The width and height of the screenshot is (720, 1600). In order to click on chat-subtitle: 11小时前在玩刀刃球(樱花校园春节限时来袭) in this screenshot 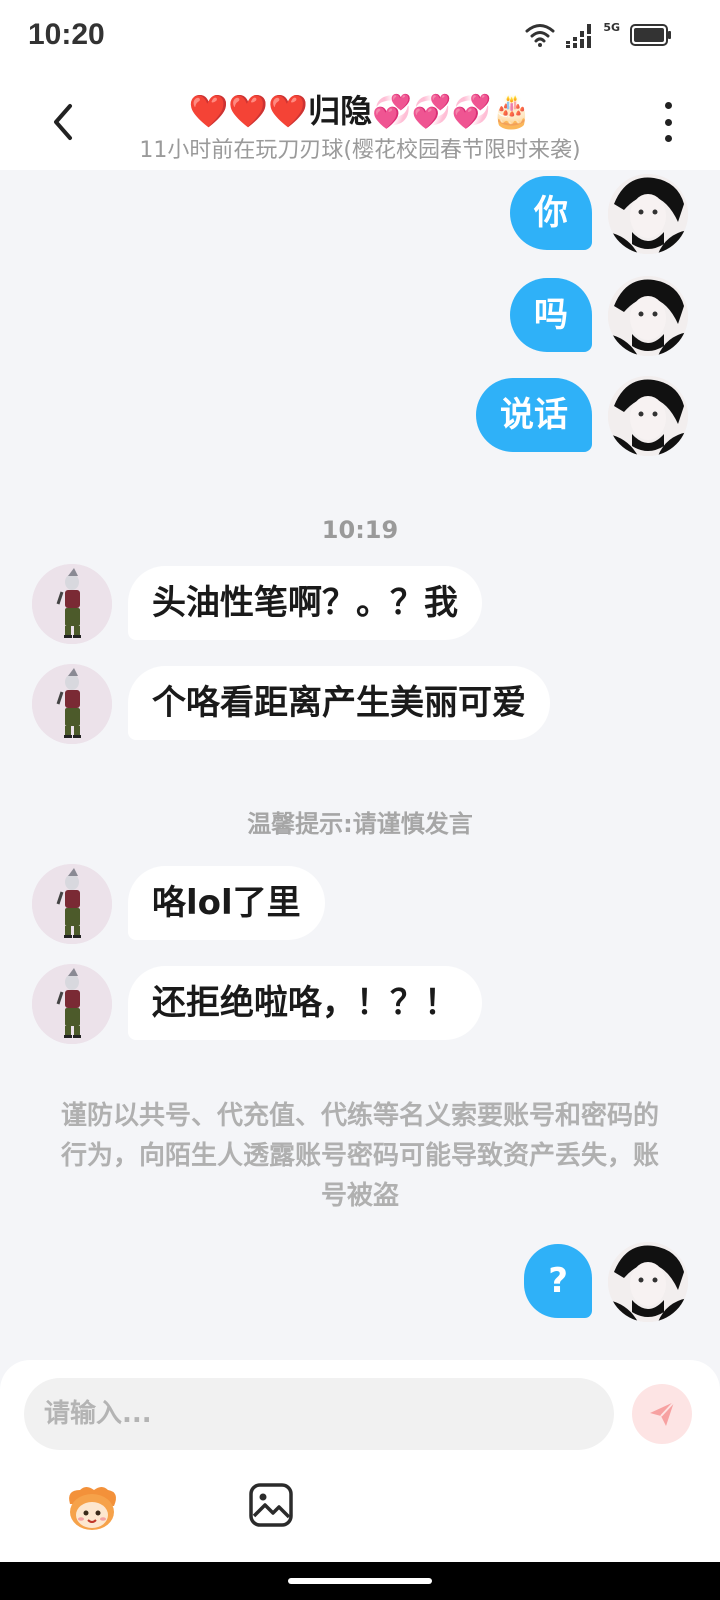, I will do `click(360, 150)`.